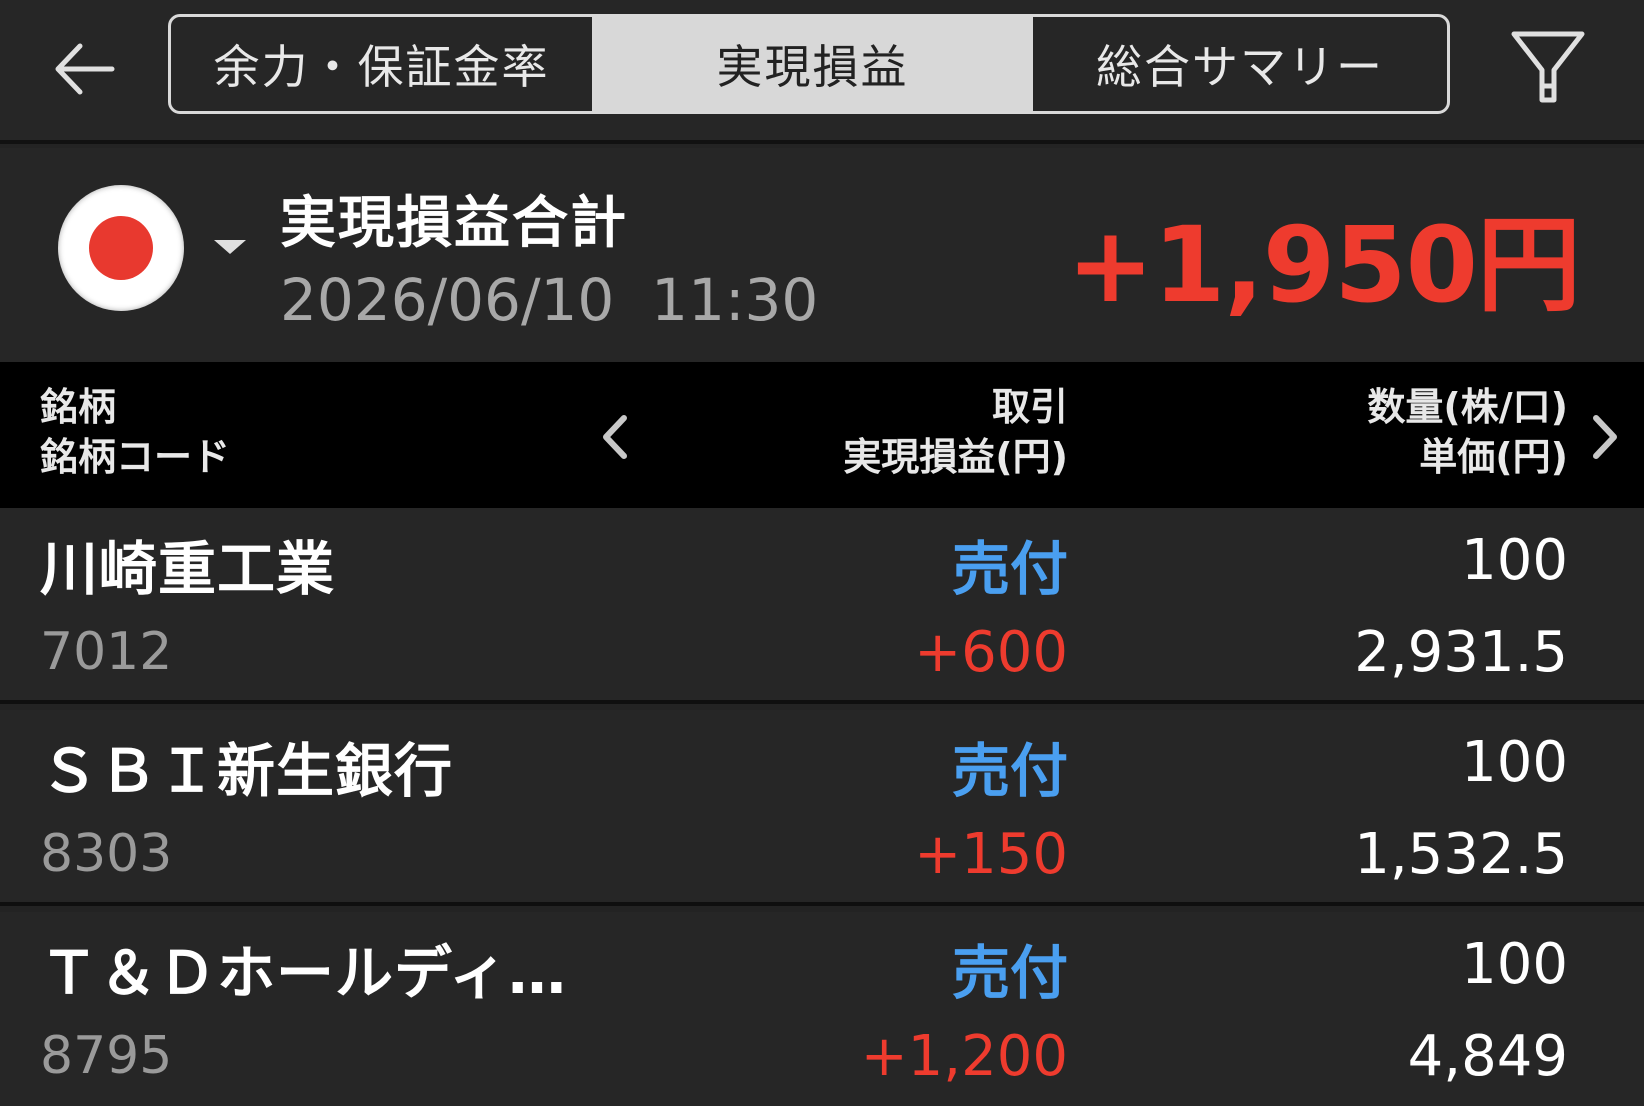 The height and width of the screenshot is (1106, 1644). I want to click on top-bar: 余力・保証金率 実現損益 総合サマリー, so click(822, 72).